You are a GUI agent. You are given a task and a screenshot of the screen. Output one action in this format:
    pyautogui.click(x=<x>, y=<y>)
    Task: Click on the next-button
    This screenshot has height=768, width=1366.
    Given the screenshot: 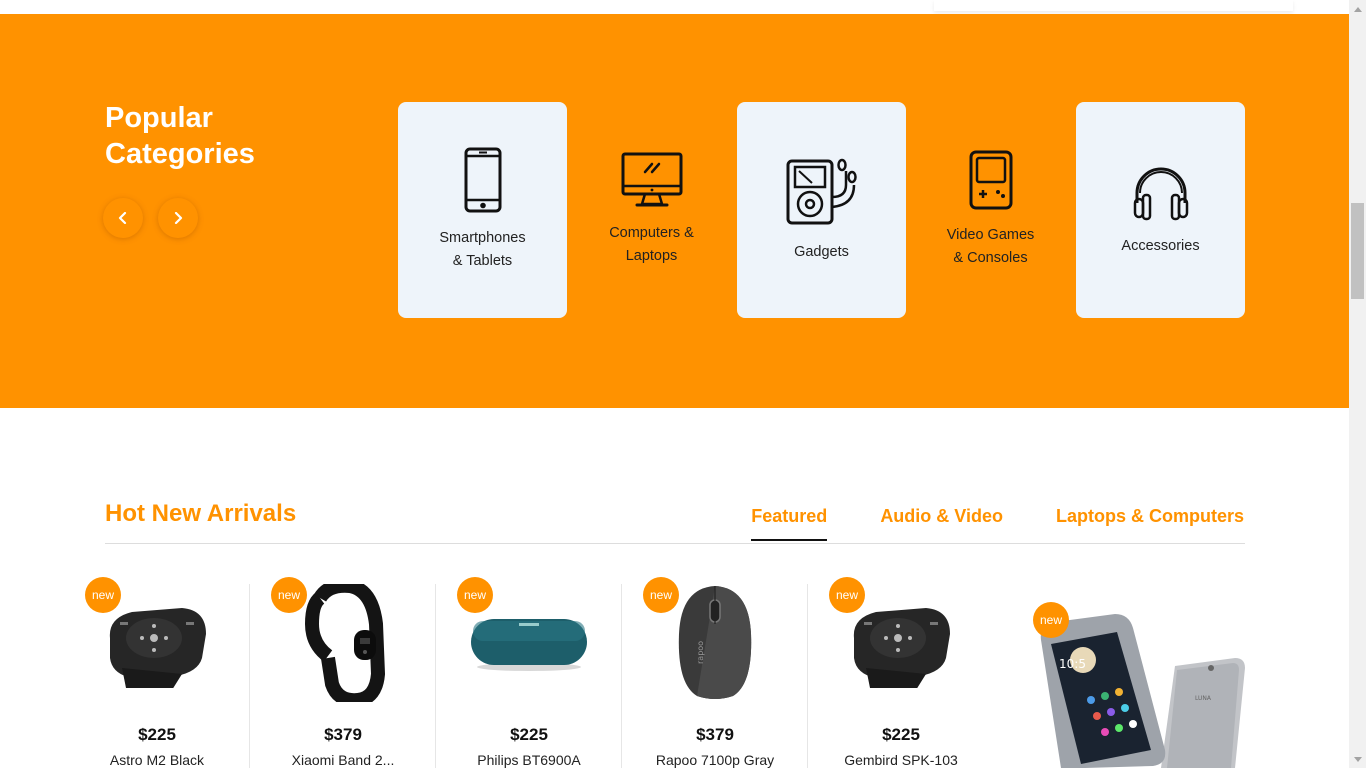 What is the action you would take?
    pyautogui.click(x=178, y=218)
    